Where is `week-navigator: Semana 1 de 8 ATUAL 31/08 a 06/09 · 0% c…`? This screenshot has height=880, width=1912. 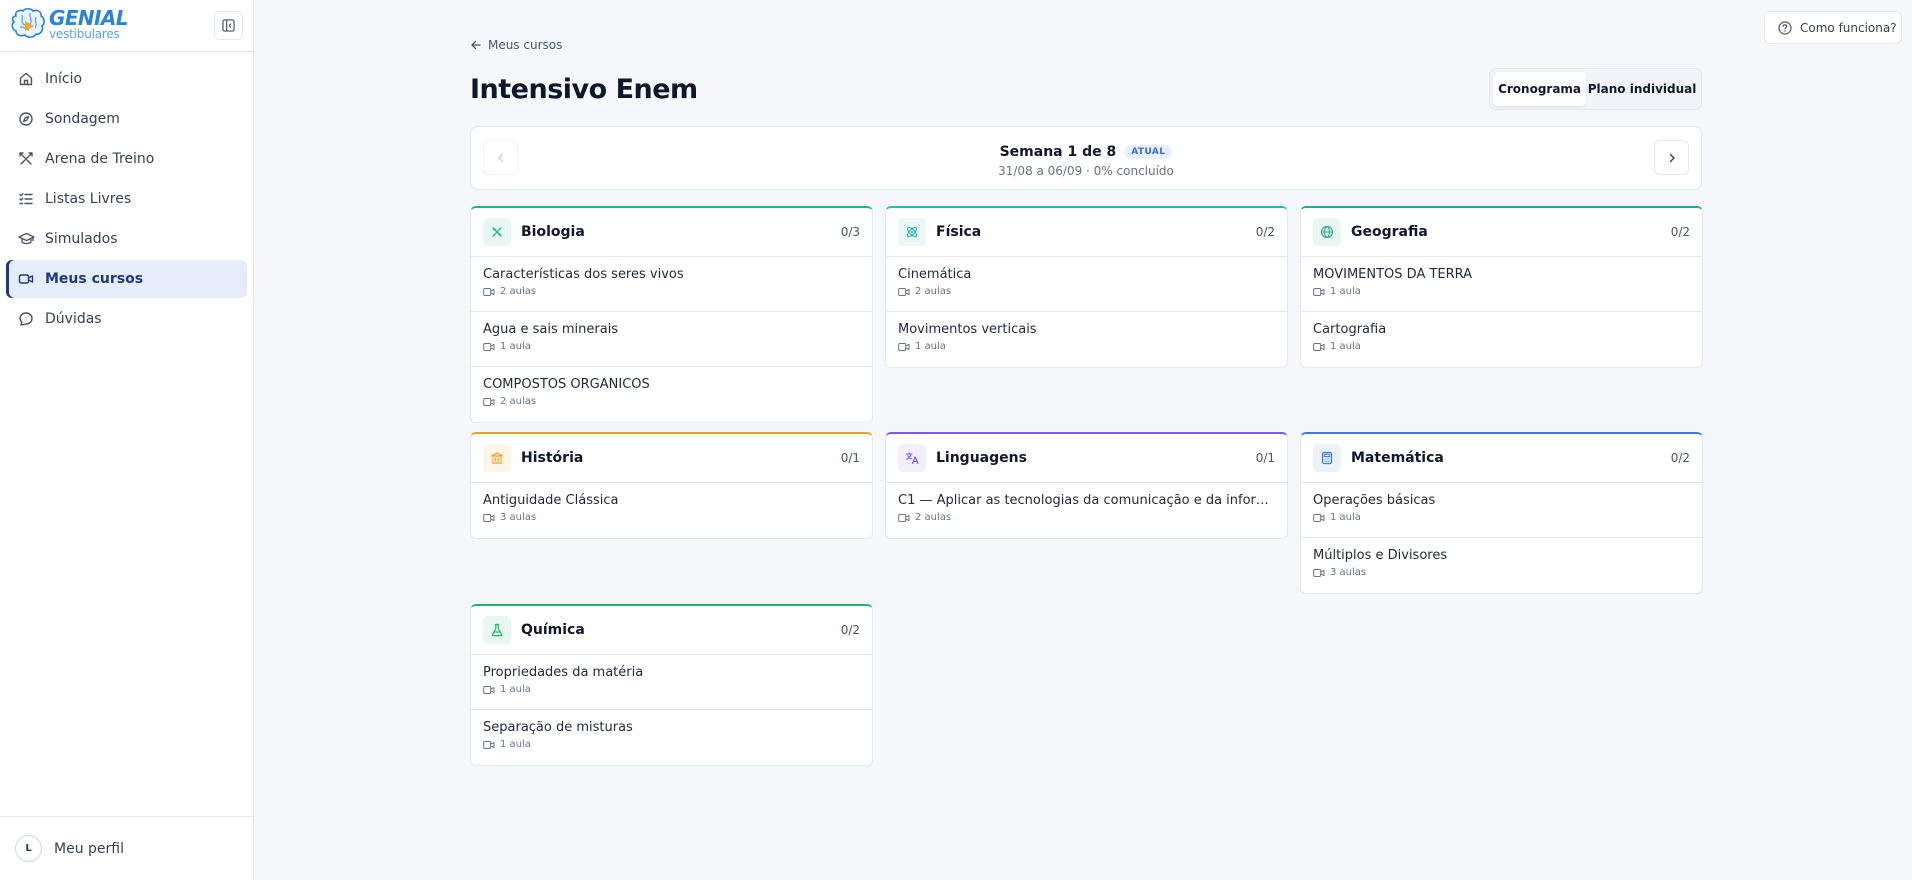 week-navigator: Semana 1 de 8 ATUAL 31/08 a 06/09 · 0% c… is located at coordinates (1086, 158).